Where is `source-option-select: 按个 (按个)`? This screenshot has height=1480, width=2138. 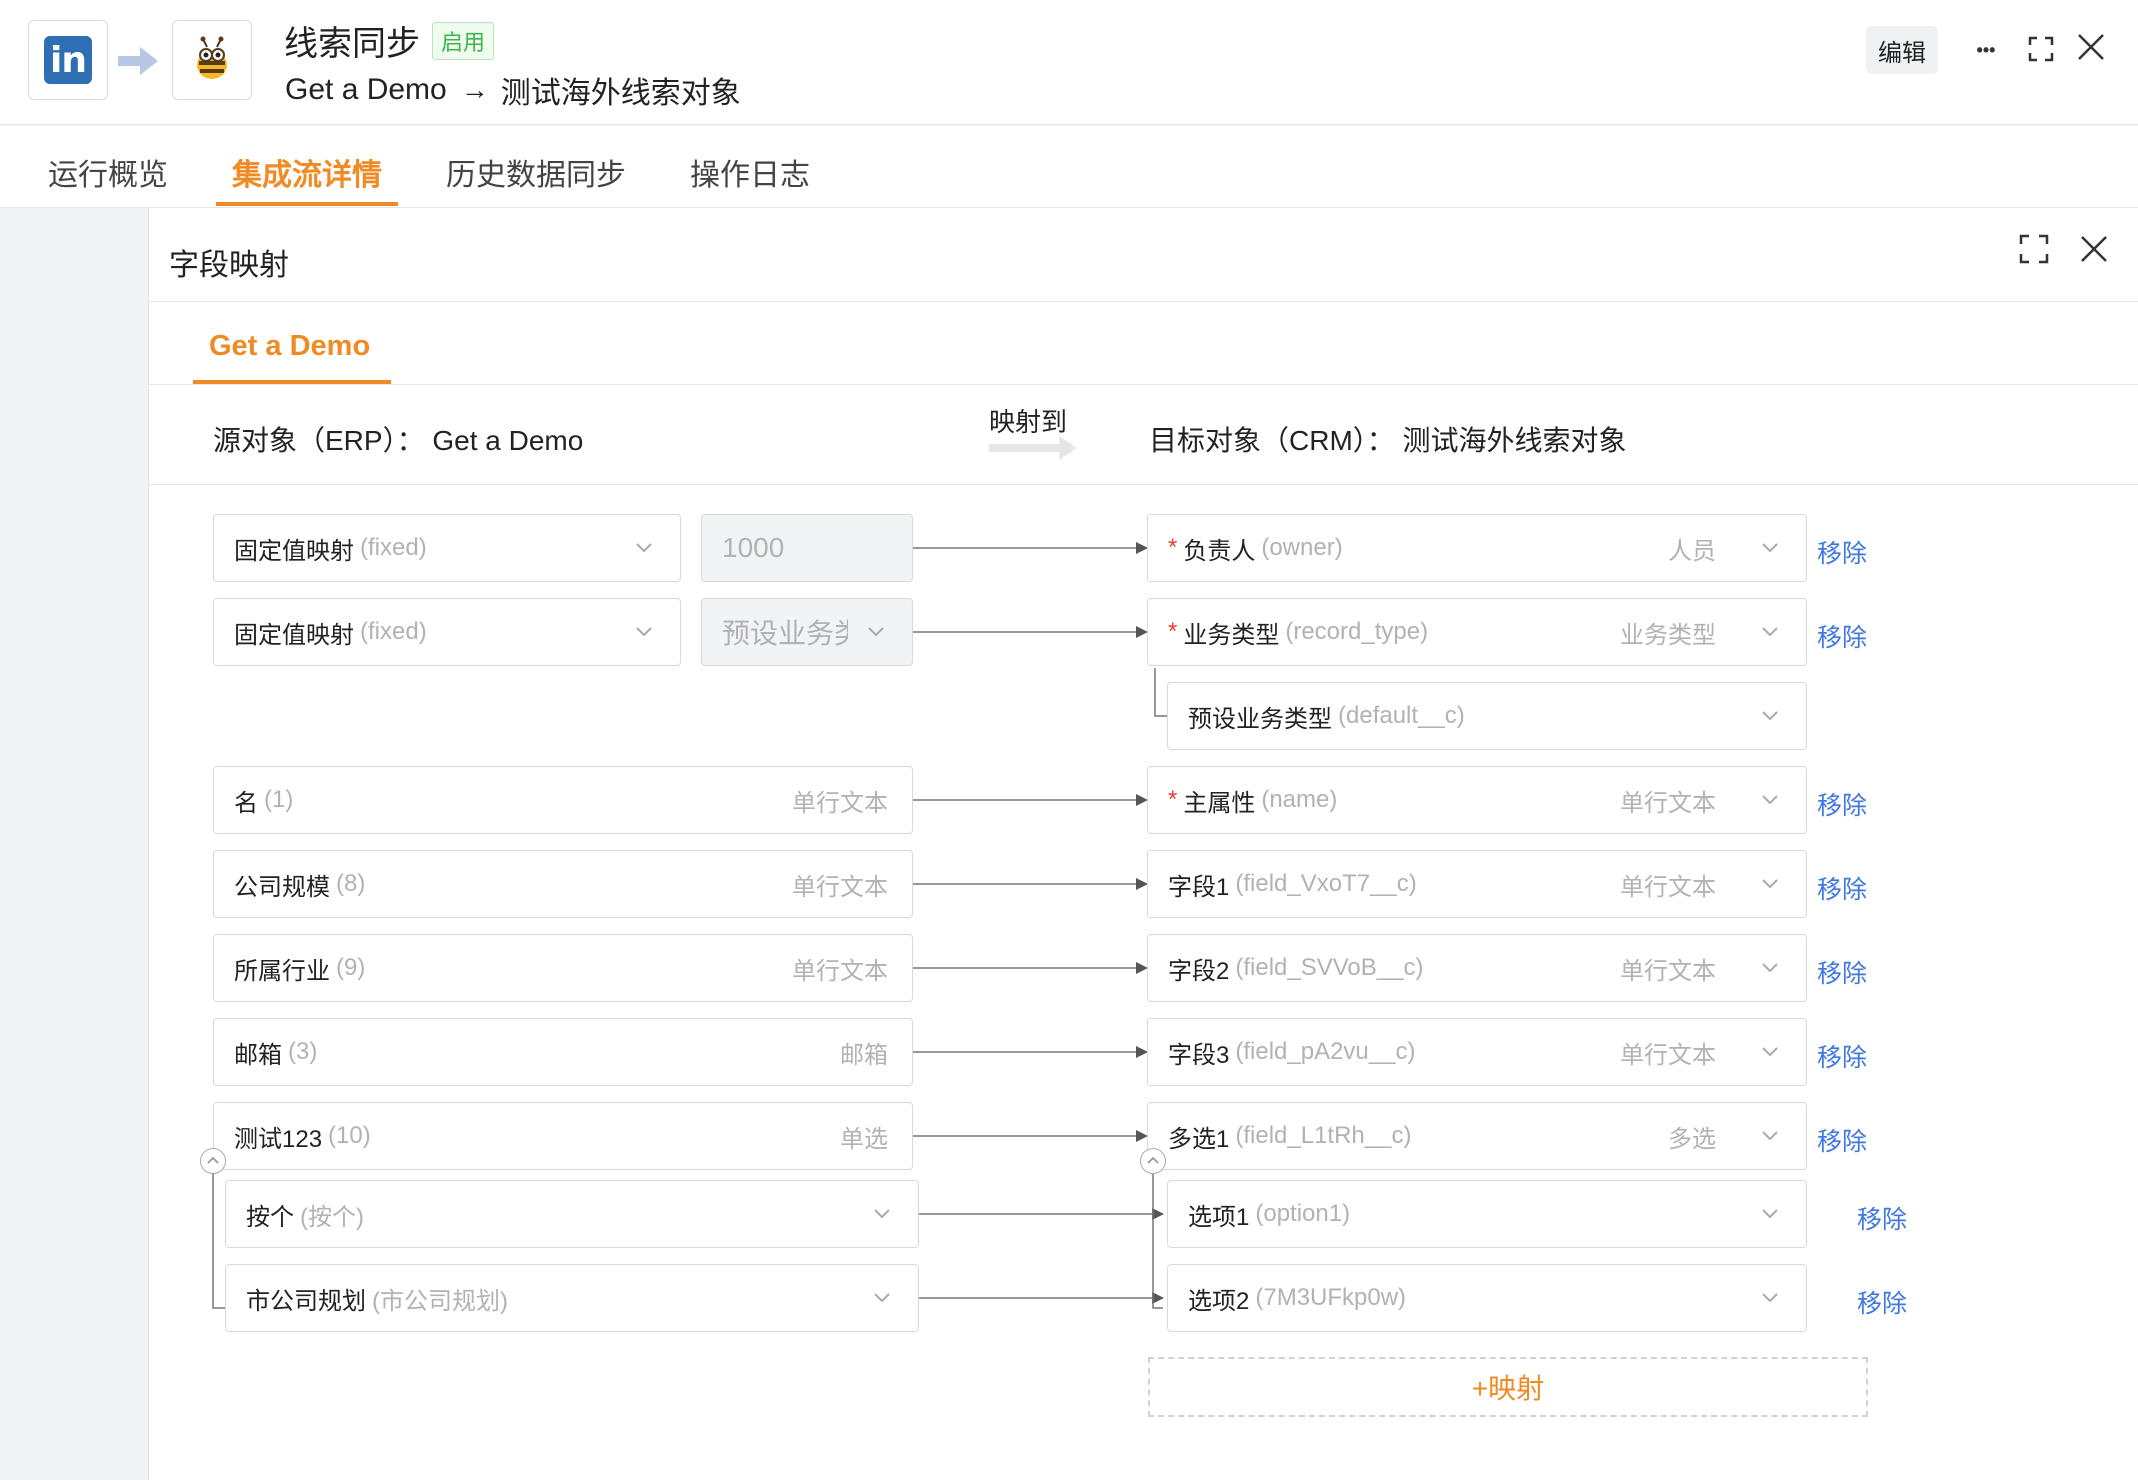
source-option-select: 按个 (按个) is located at coordinates (572, 1214).